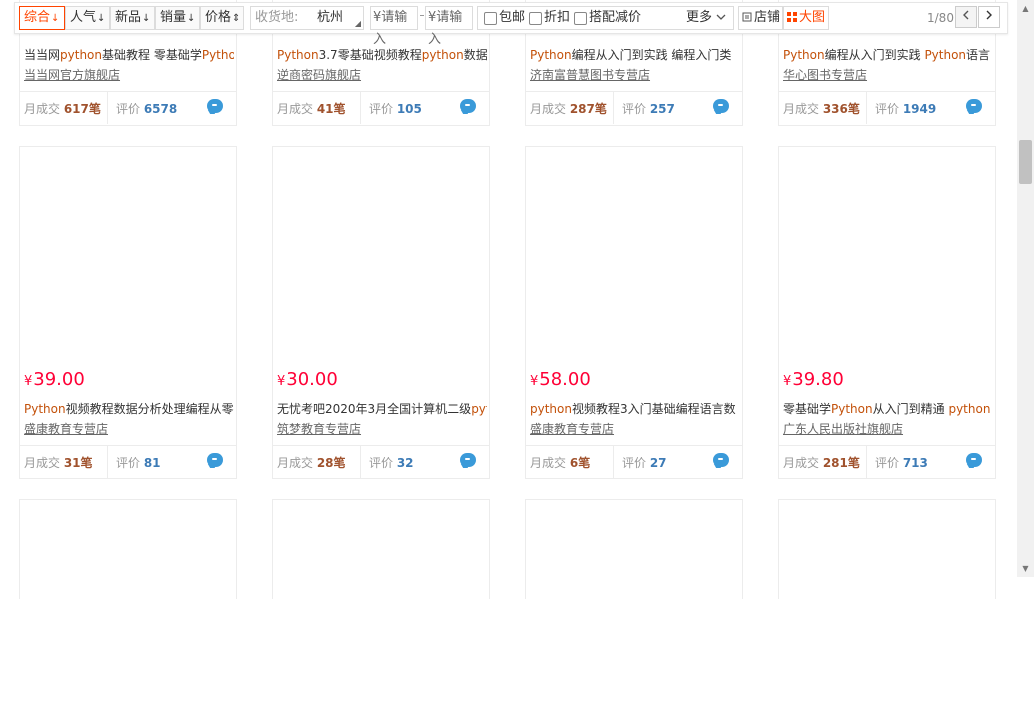 This screenshot has width=1034, height=715. Describe the element at coordinates (915, 463) in the screenshot. I see `review-count: 713` at that location.